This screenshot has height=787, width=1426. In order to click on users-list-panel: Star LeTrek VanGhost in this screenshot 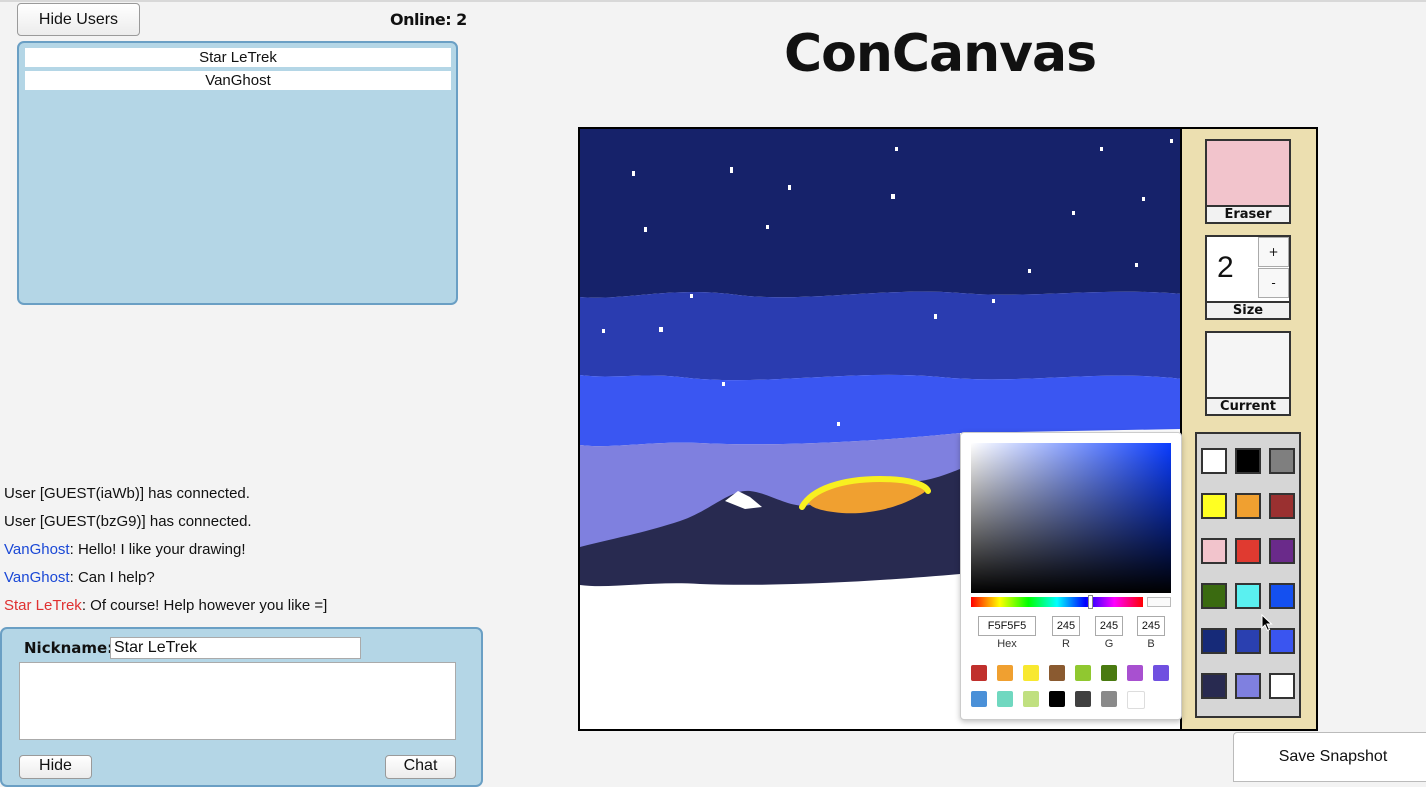, I will do `click(237, 173)`.